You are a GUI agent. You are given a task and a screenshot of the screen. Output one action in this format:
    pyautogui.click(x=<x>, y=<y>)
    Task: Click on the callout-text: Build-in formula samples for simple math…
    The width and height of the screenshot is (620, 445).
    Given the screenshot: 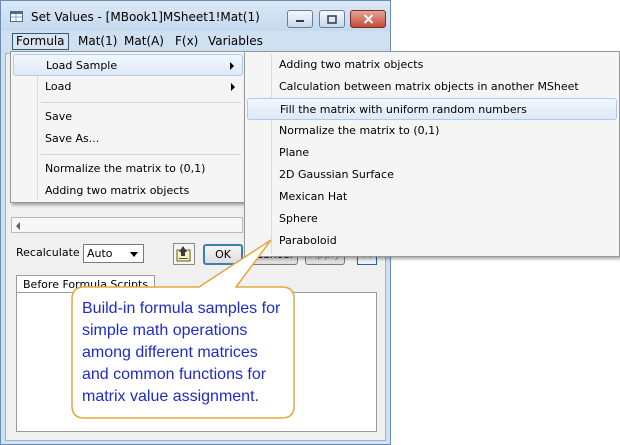 What is the action you would take?
    pyautogui.click(x=181, y=352)
    